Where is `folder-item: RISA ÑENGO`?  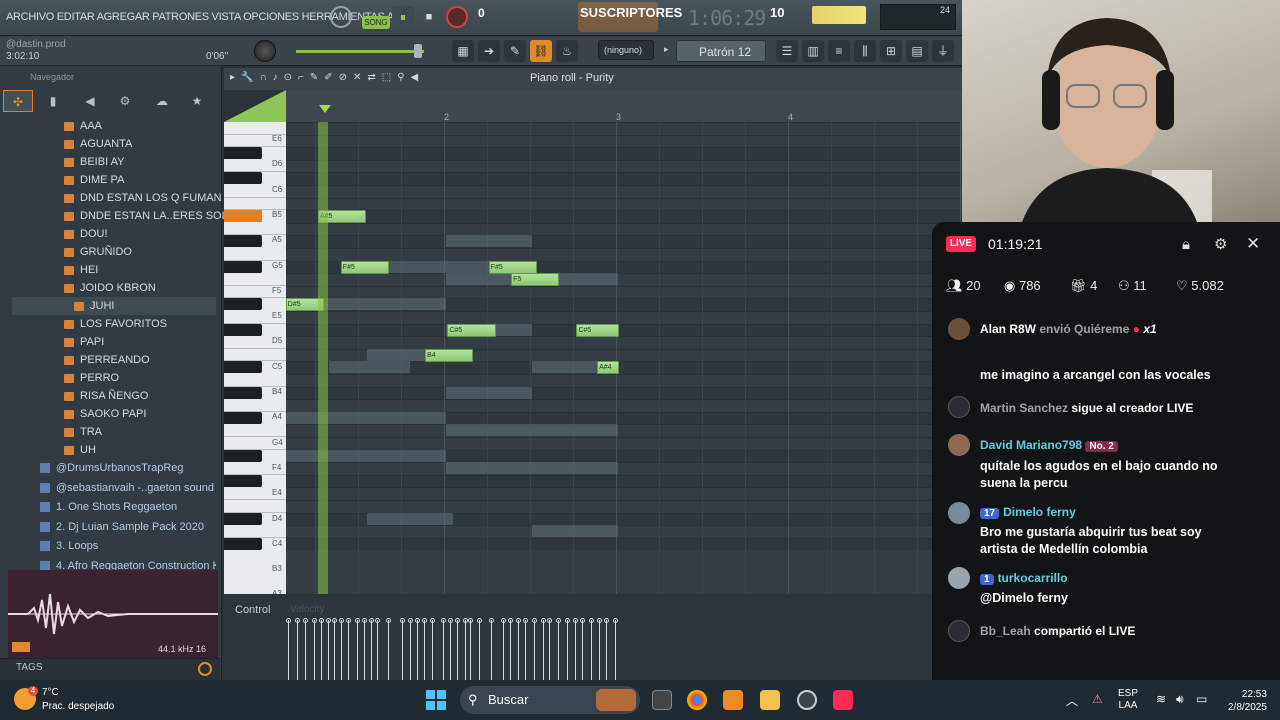
folder-item: RISA ÑENGO is located at coordinates (106, 396).